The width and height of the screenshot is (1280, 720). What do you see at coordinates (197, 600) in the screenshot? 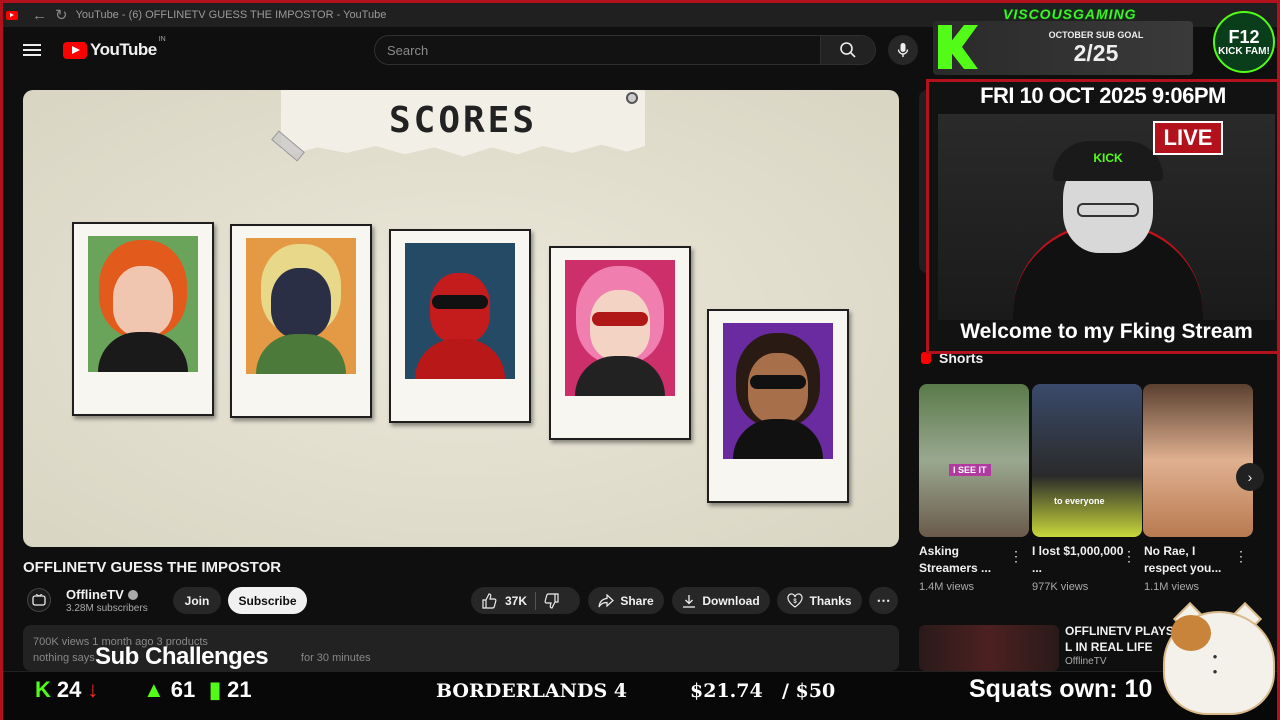
I see `join-button: Join` at bounding box center [197, 600].